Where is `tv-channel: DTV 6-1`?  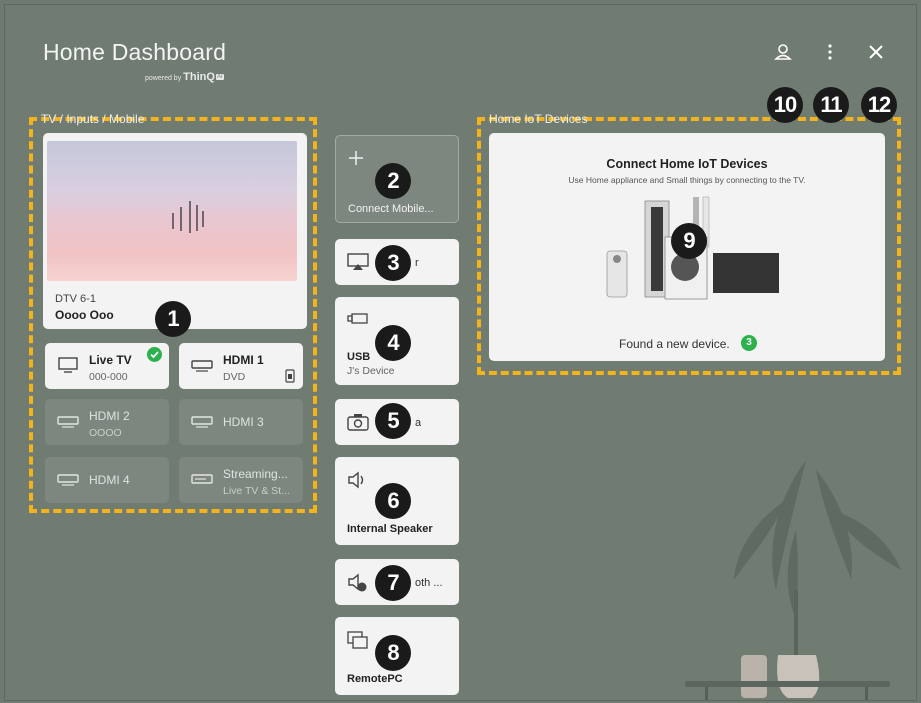 tv-channel: DTV 6-1 is located at coordinates (75, 299).